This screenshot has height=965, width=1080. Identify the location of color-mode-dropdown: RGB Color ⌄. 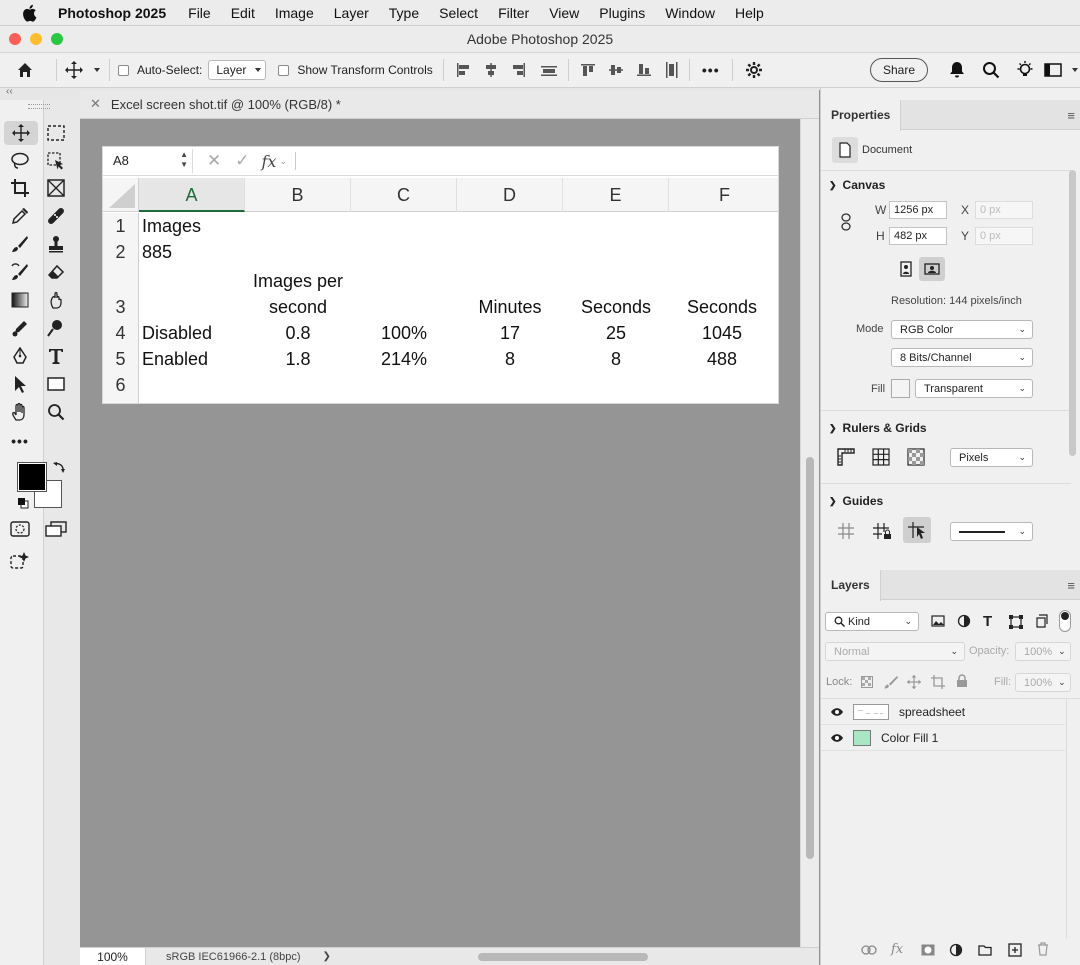
(962, 329).